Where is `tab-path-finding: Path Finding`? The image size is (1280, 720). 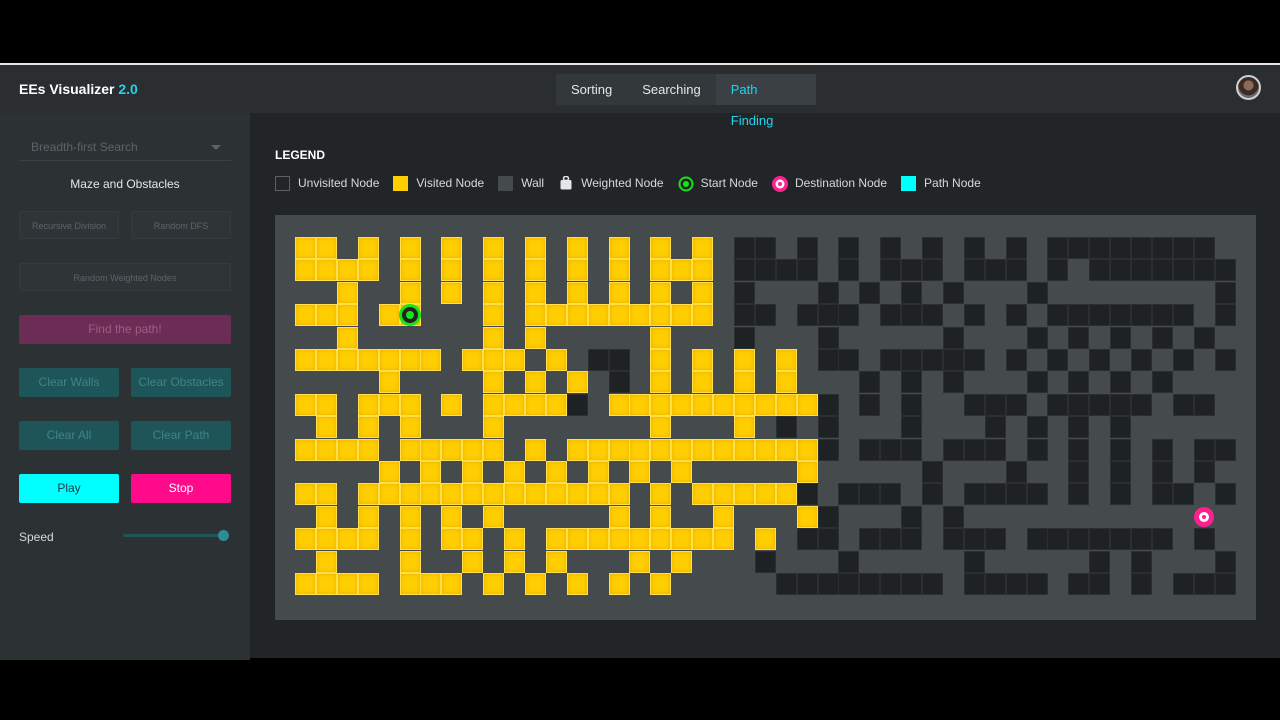
tab-path-finding: Path Finding is located at coordinates (765, 101).